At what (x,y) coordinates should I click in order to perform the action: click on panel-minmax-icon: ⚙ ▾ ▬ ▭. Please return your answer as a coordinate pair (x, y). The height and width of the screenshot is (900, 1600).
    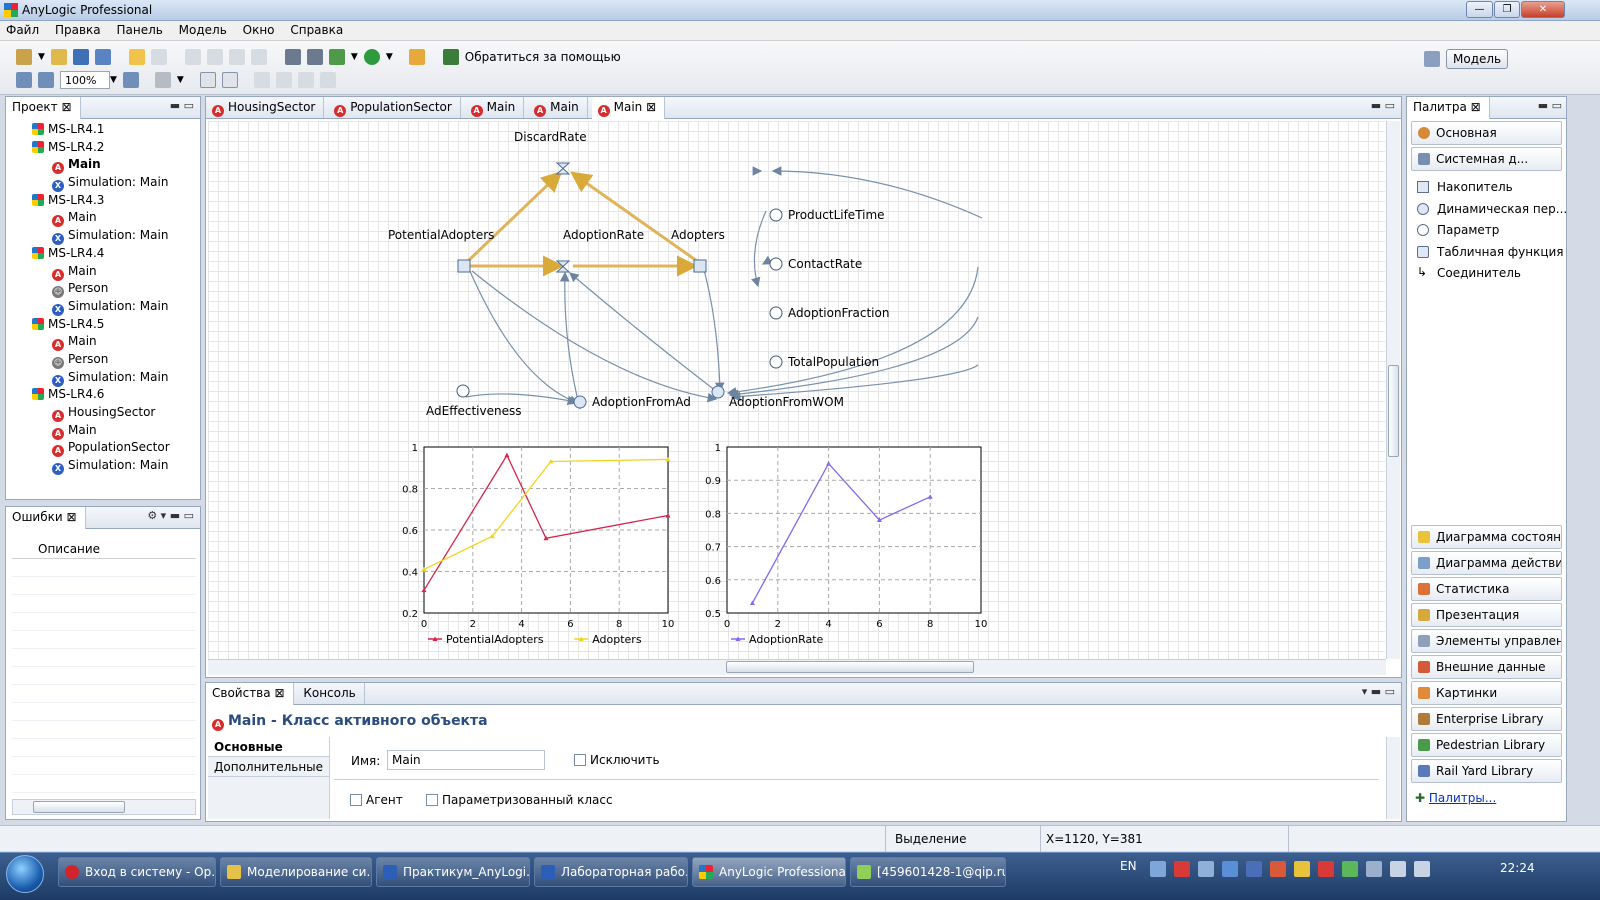
    Looking at the image, I should click on (170, 515).